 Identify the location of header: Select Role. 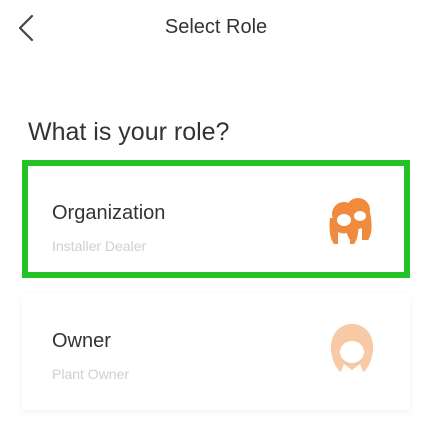
(216, 28).